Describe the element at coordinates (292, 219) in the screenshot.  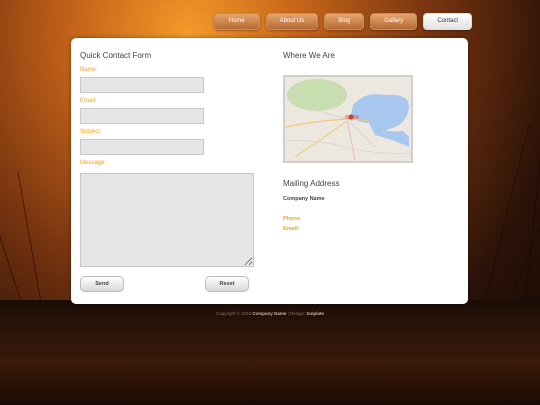
I see `phone-label: Phone:` at that location.